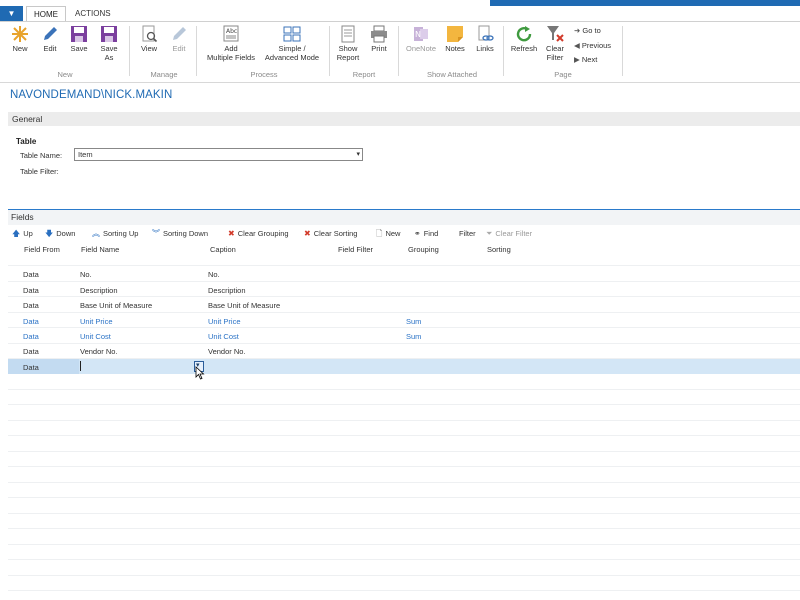  Describe the element at coordinates (28, 233) in the screenshot. I see `up-label: Up` at that location.